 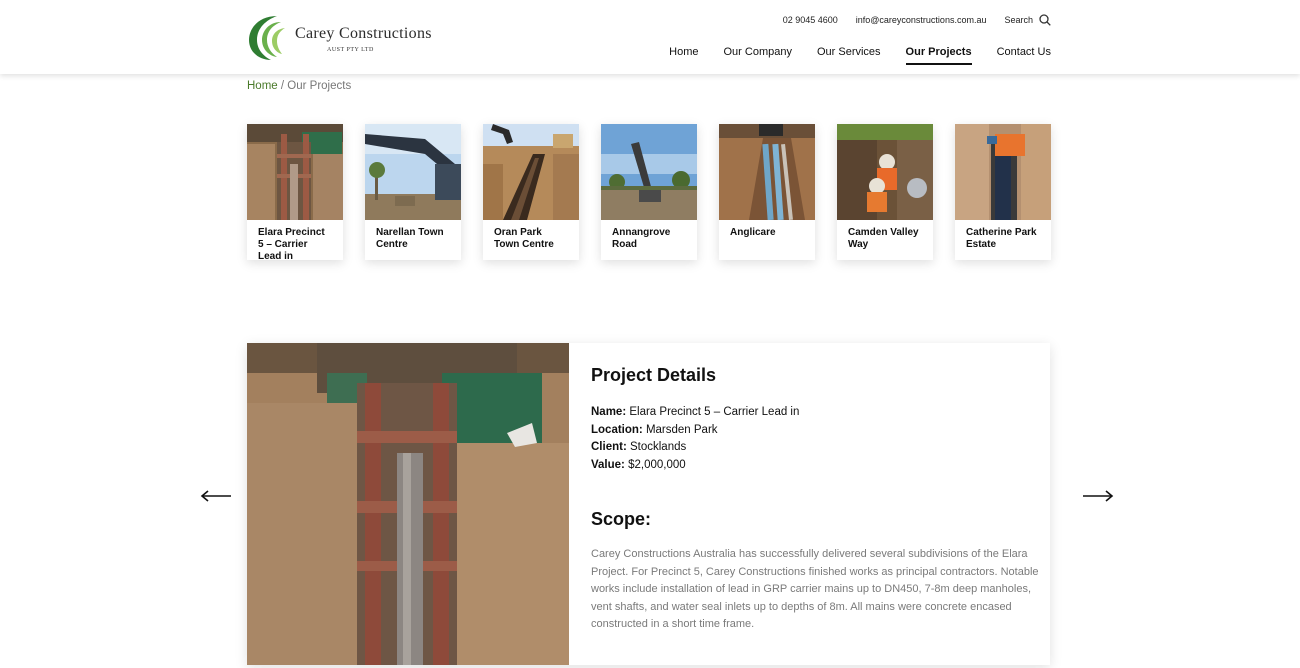 What do you see at coordinates (1001, 238) in the screenshot?
I see `project-card-label: Catherine Park Estate` at bounding box center [1001, 238].